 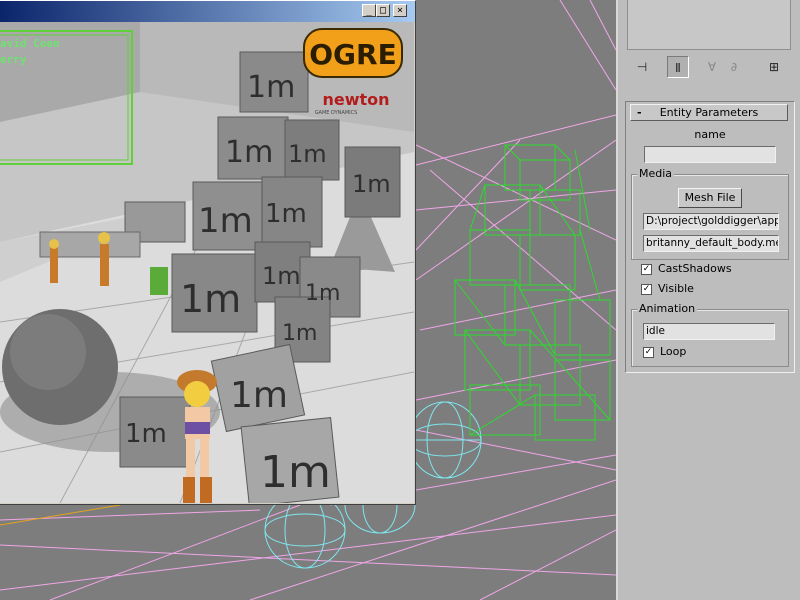 I want to click on media-group-title: Media, so click(x=656, y=173).